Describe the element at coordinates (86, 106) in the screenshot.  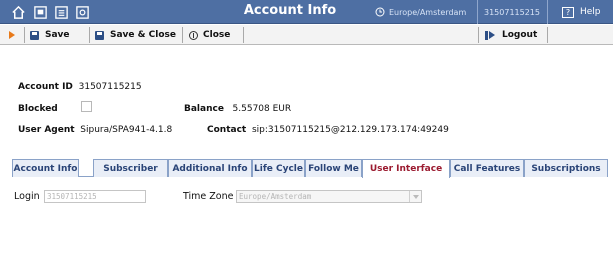
I see `blocked-checkbox` at that location.